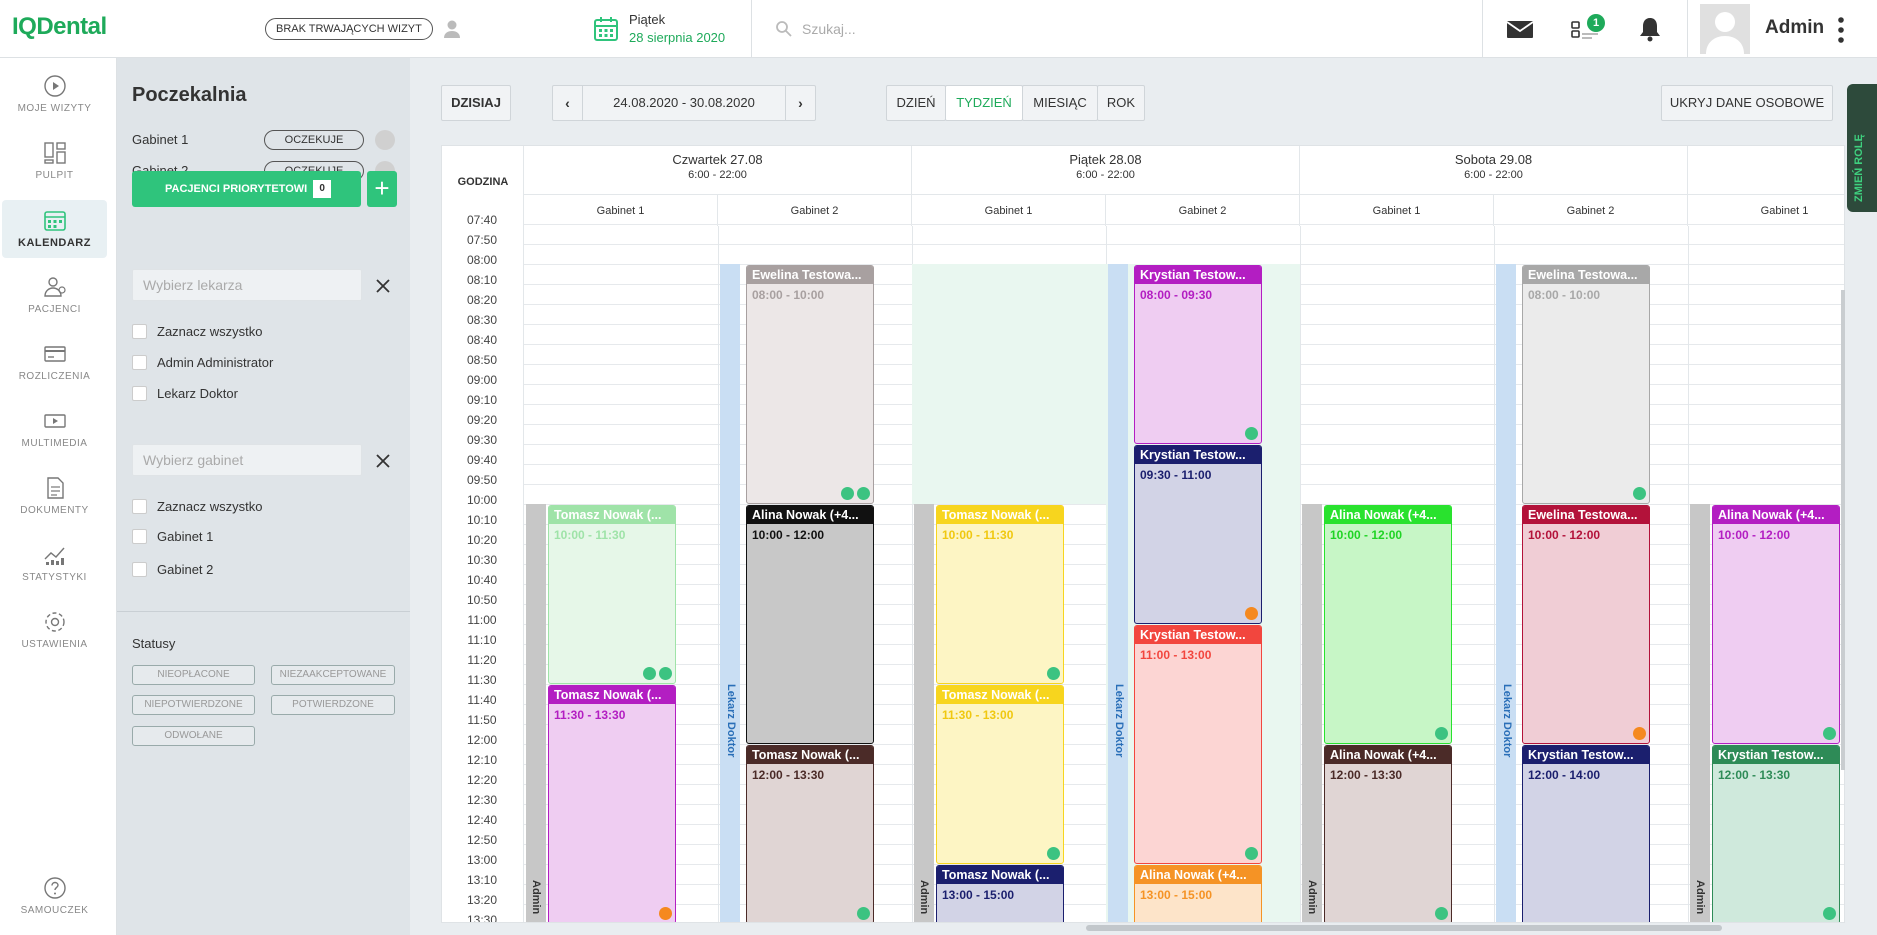 The width and height of the screenshot is (1877, 935). What do you see at coordinates (54, 162) in the screenshot?
I see `sidebar-item-dashboard: PULPIT` at bounding box center [54, 162].